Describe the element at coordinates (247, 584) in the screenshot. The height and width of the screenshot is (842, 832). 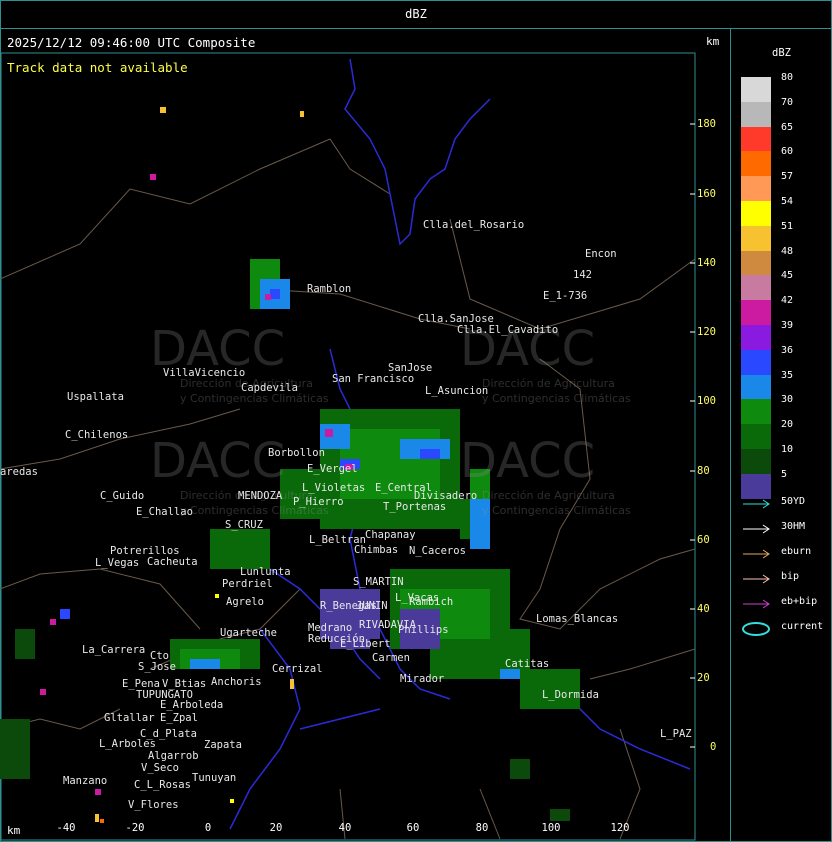
I see `place-label: Perdriel` at that location.